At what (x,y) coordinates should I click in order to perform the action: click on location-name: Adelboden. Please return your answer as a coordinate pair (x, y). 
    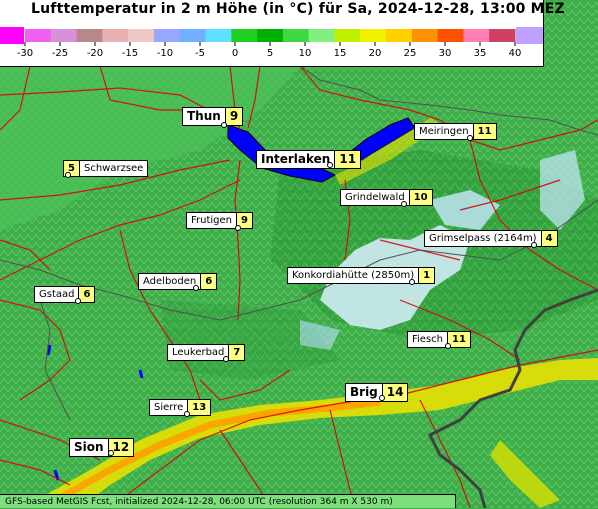
    Looking at the image, I should click on (170, 281).